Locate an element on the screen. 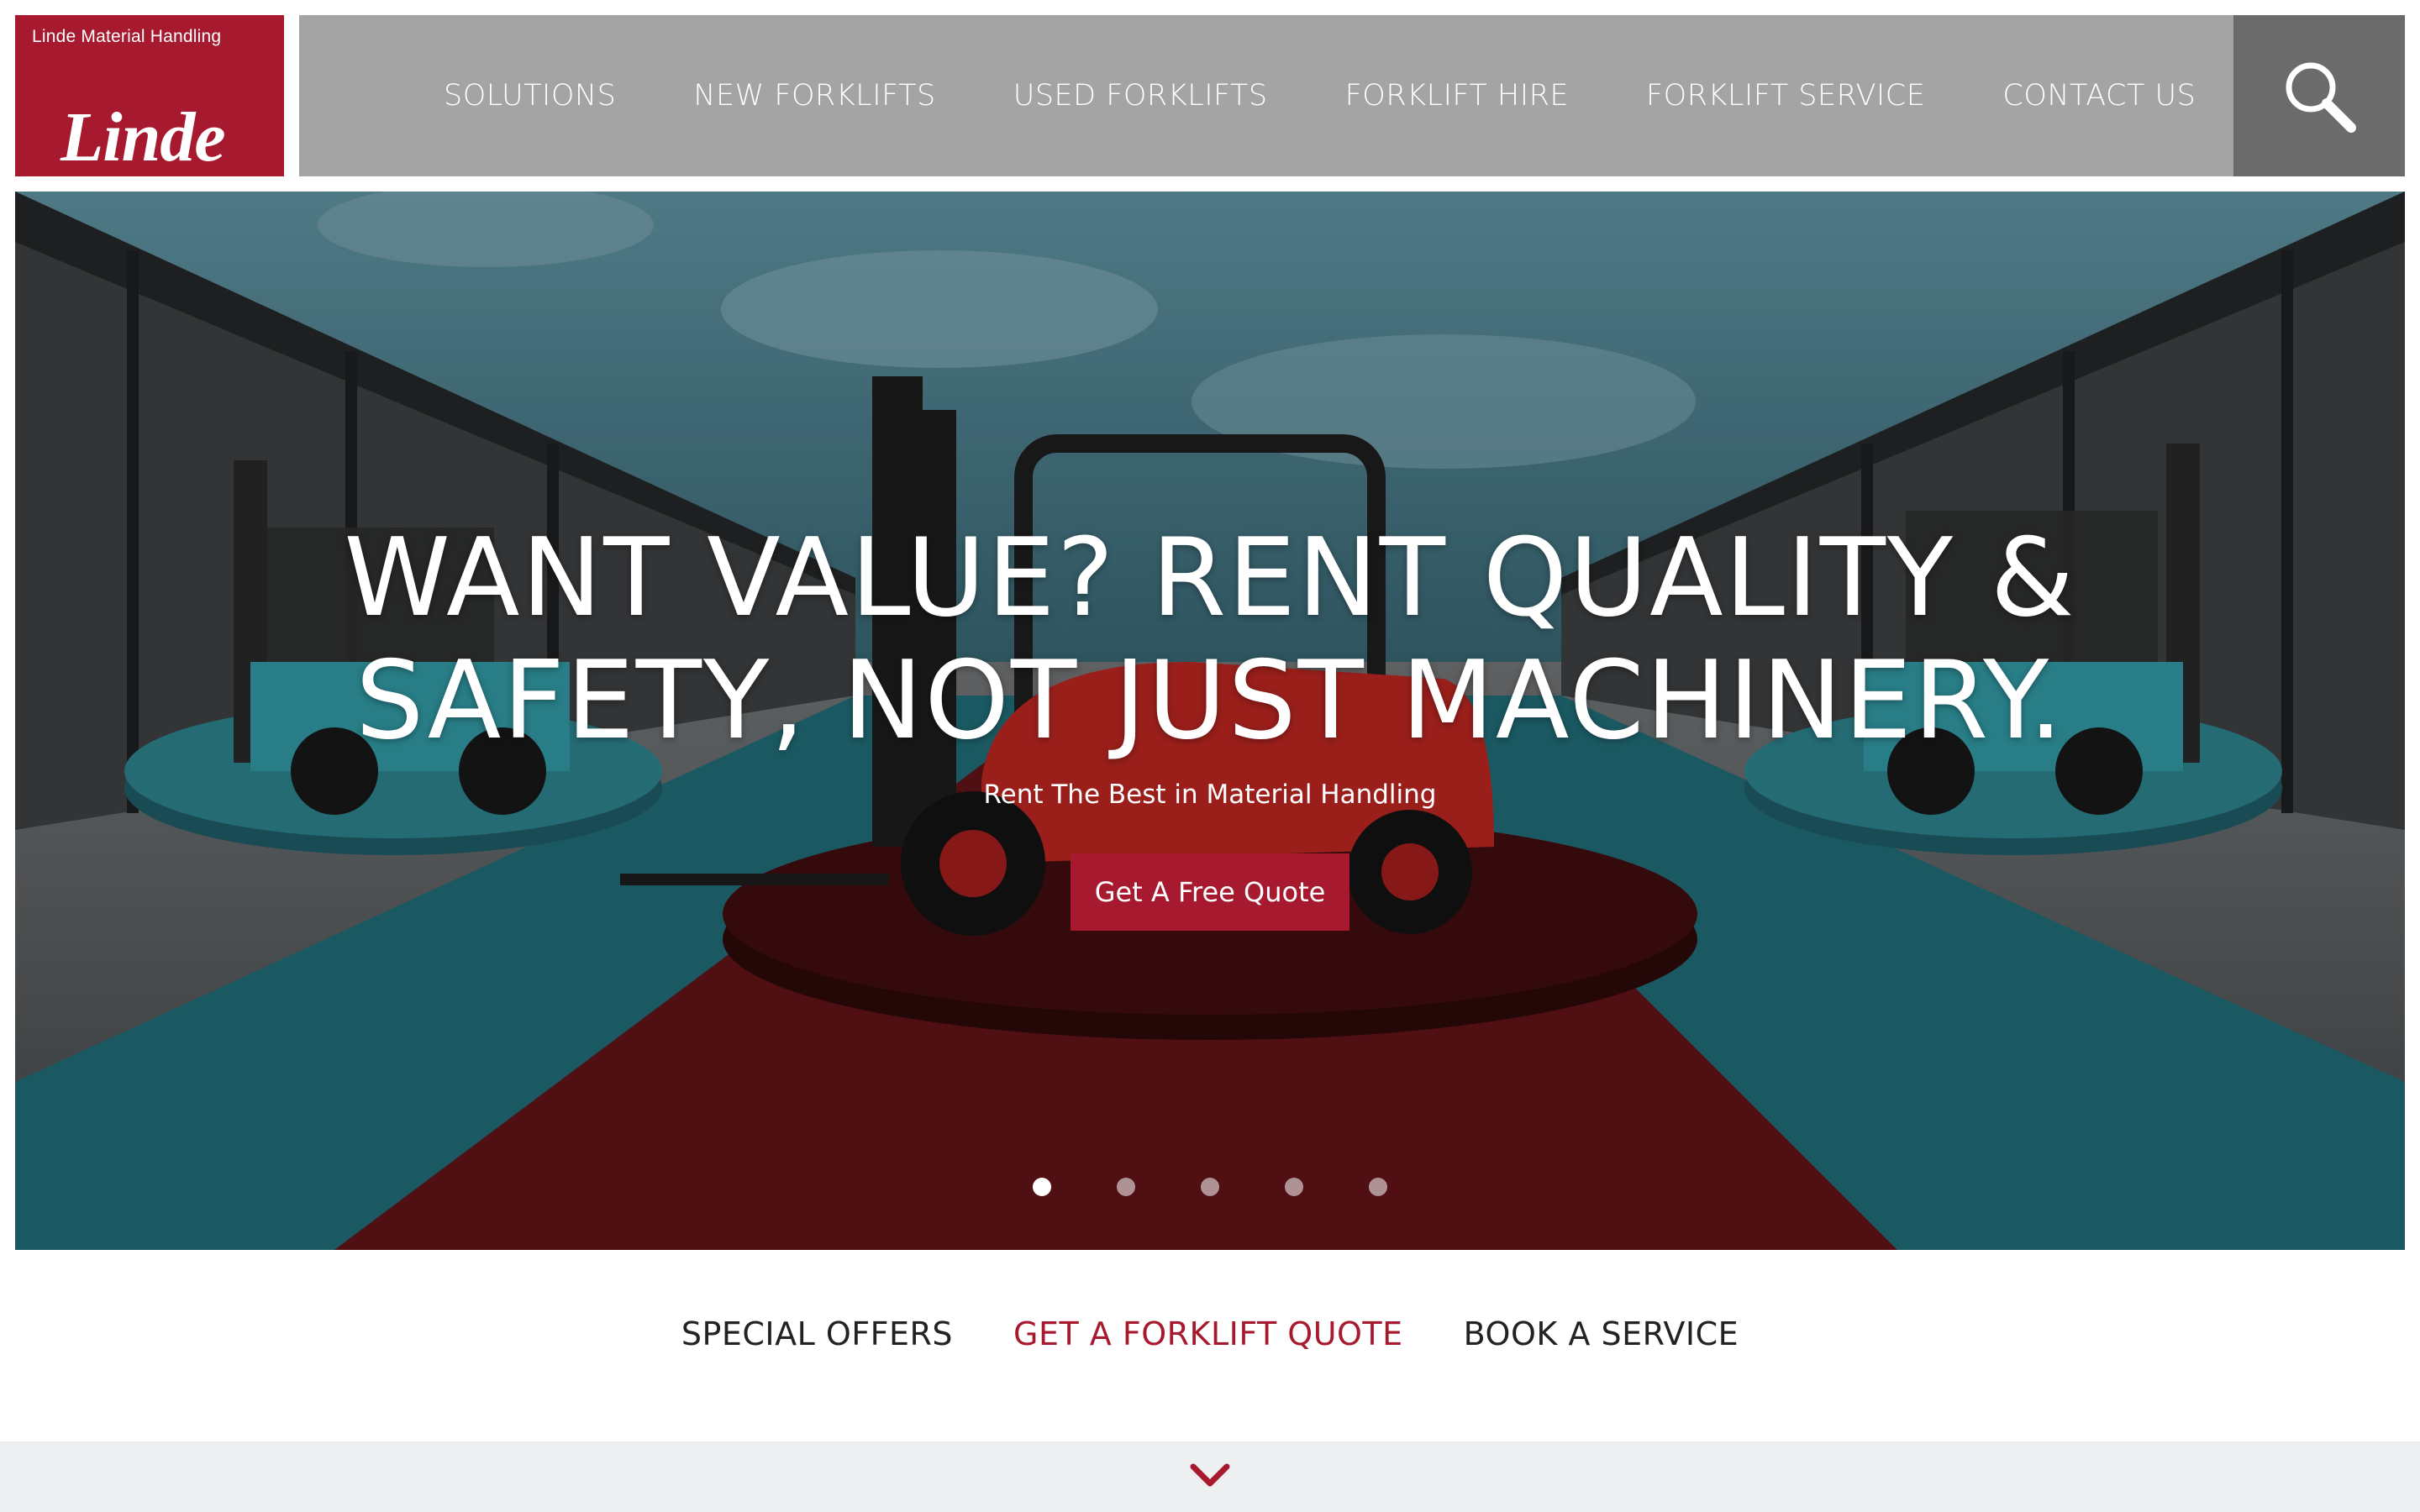 This screenshot has height=1512, width=2420. book-a-service-link: BOOK A SERVICE is located at coordinates (1601, 1333).